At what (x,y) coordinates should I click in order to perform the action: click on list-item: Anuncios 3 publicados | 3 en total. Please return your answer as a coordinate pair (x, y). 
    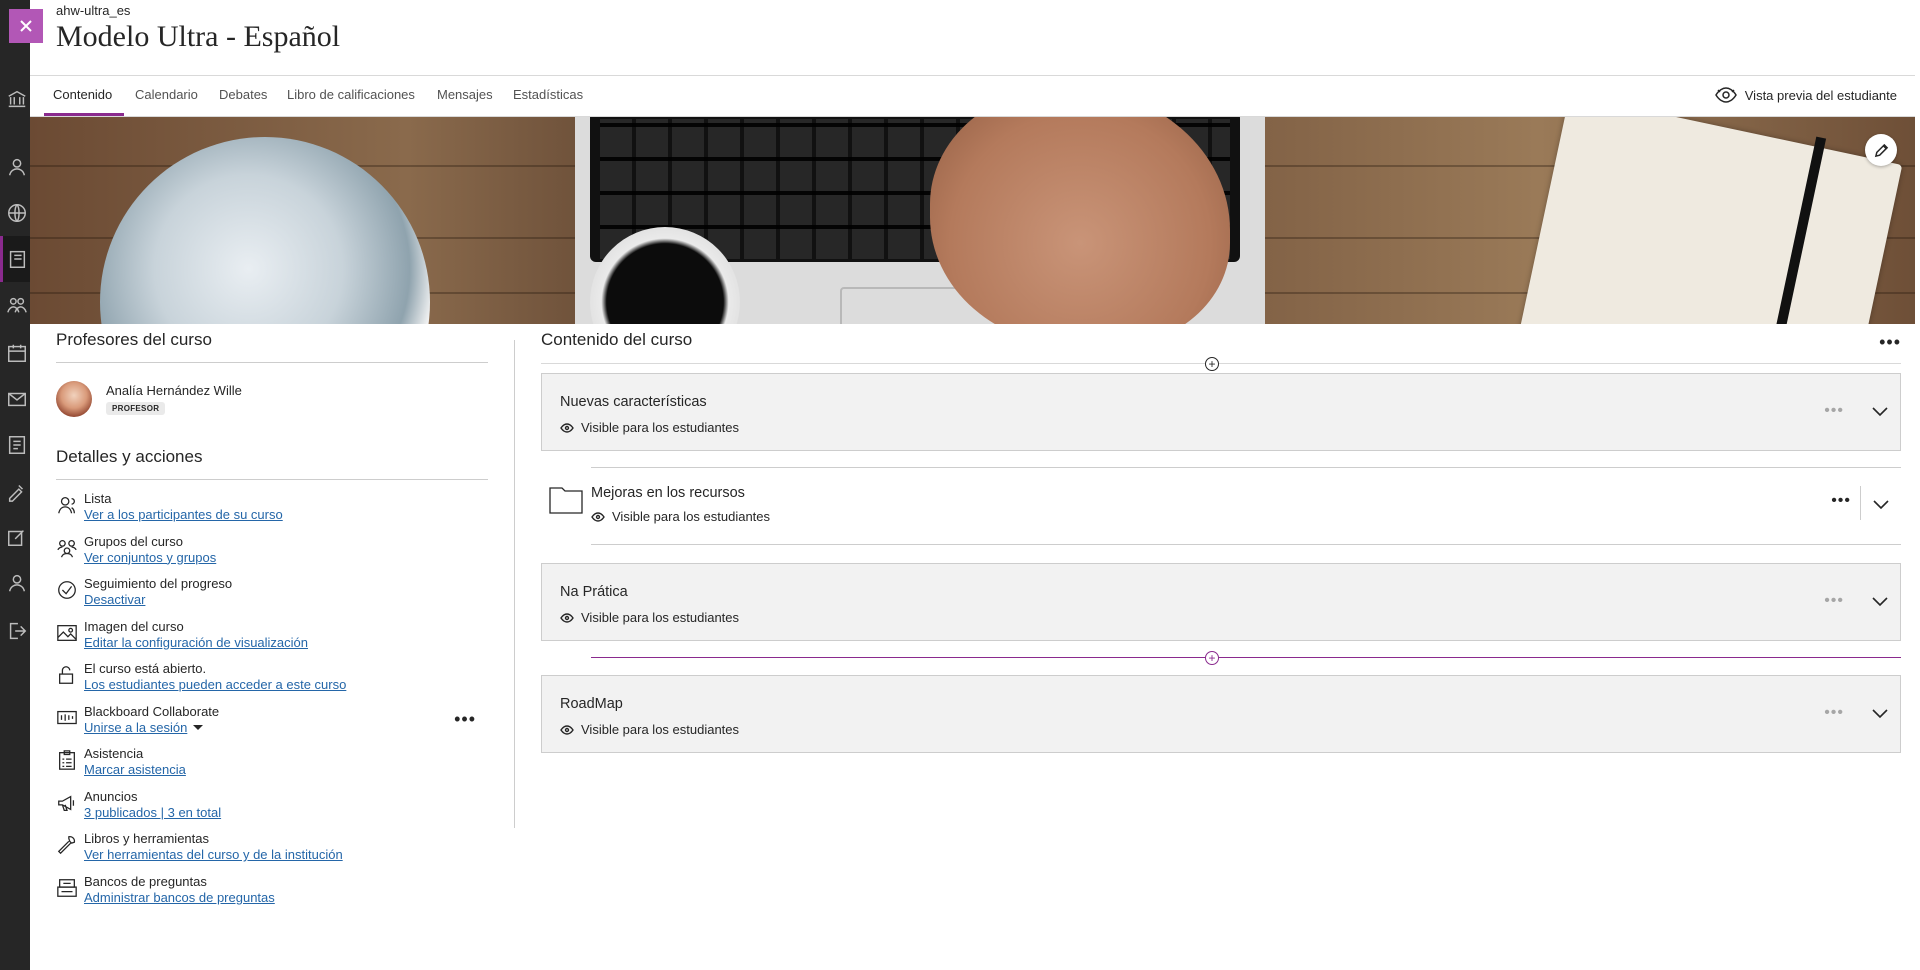
    Looking at the image, I should click on (272, 805).